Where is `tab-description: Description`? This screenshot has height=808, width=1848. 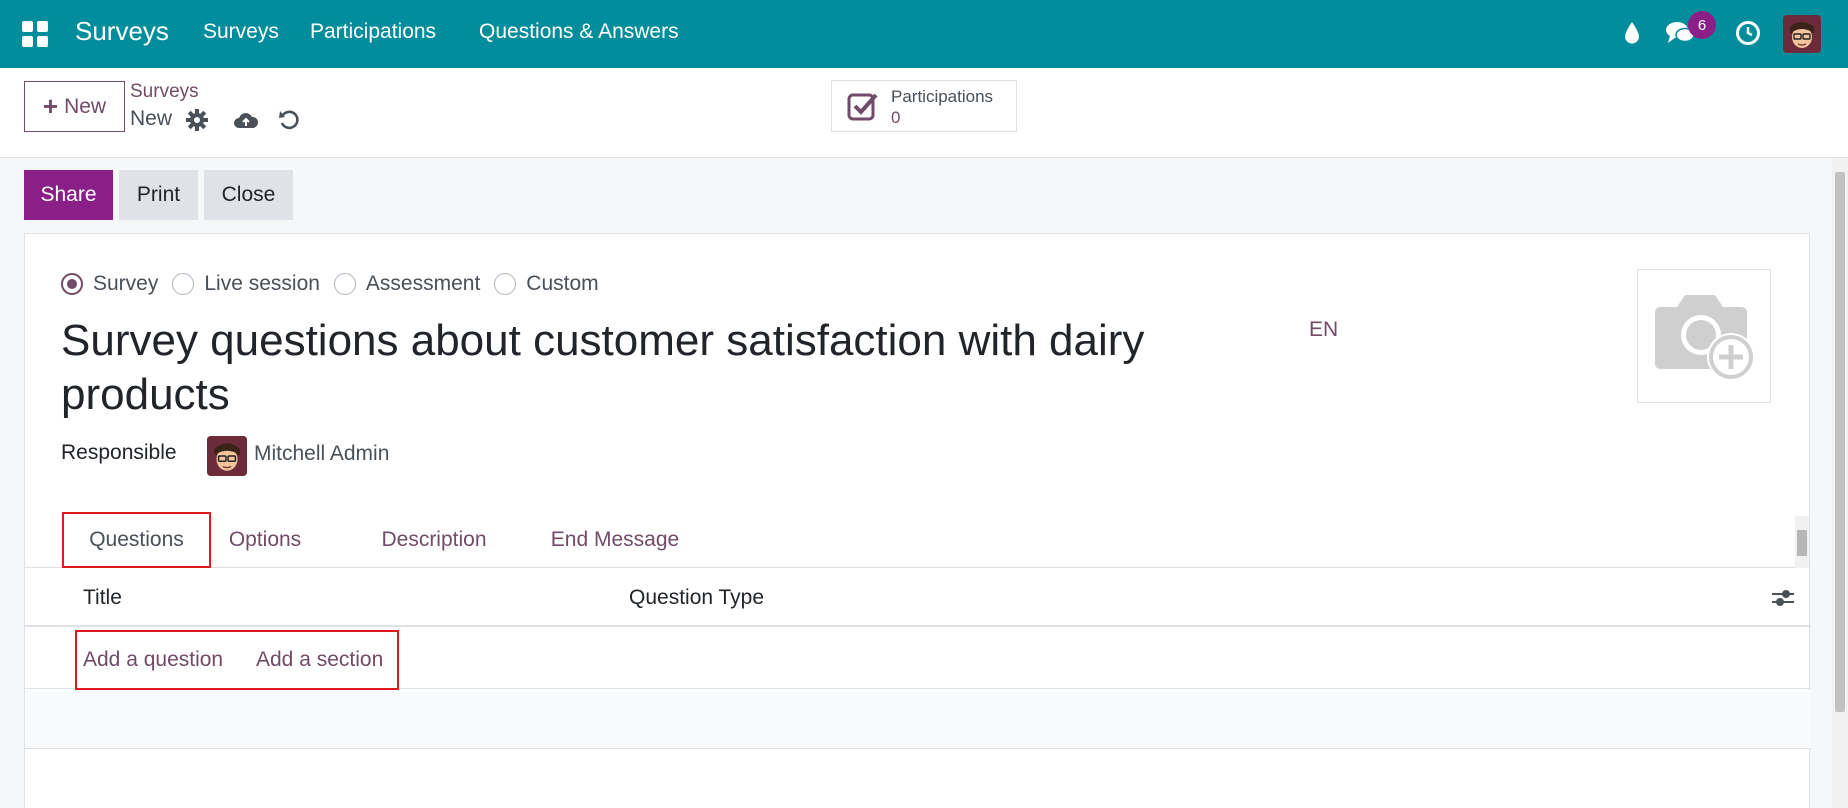 tab-description: Description is located at coordinates (434, 540).